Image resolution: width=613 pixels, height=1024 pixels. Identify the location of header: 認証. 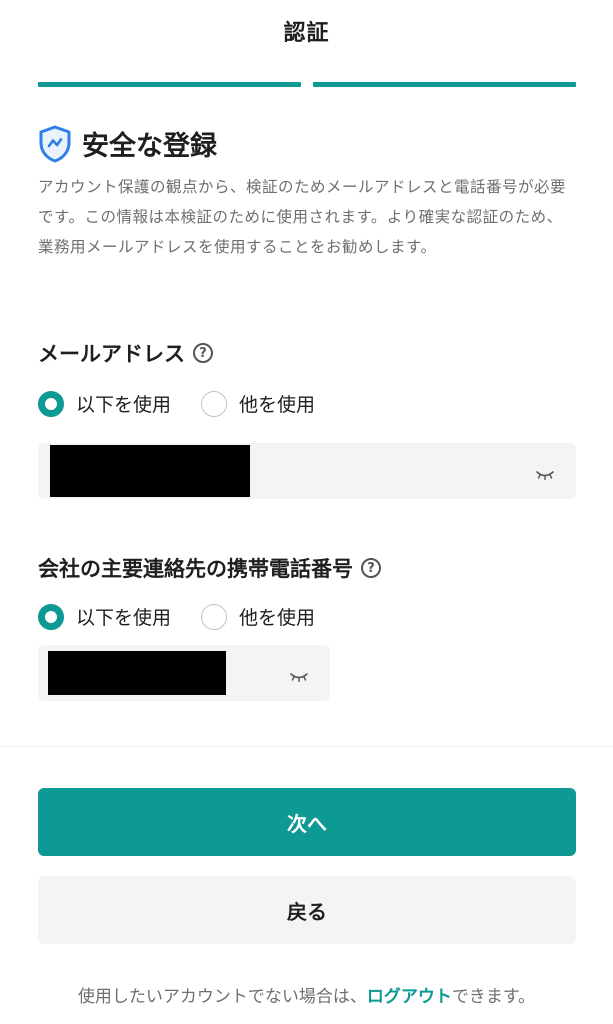
(306, 31).